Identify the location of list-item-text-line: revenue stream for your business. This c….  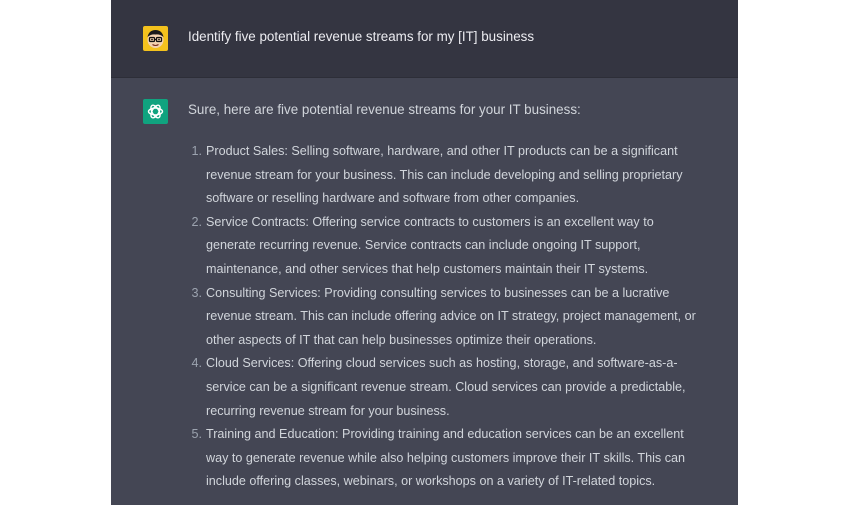
(444, 174).